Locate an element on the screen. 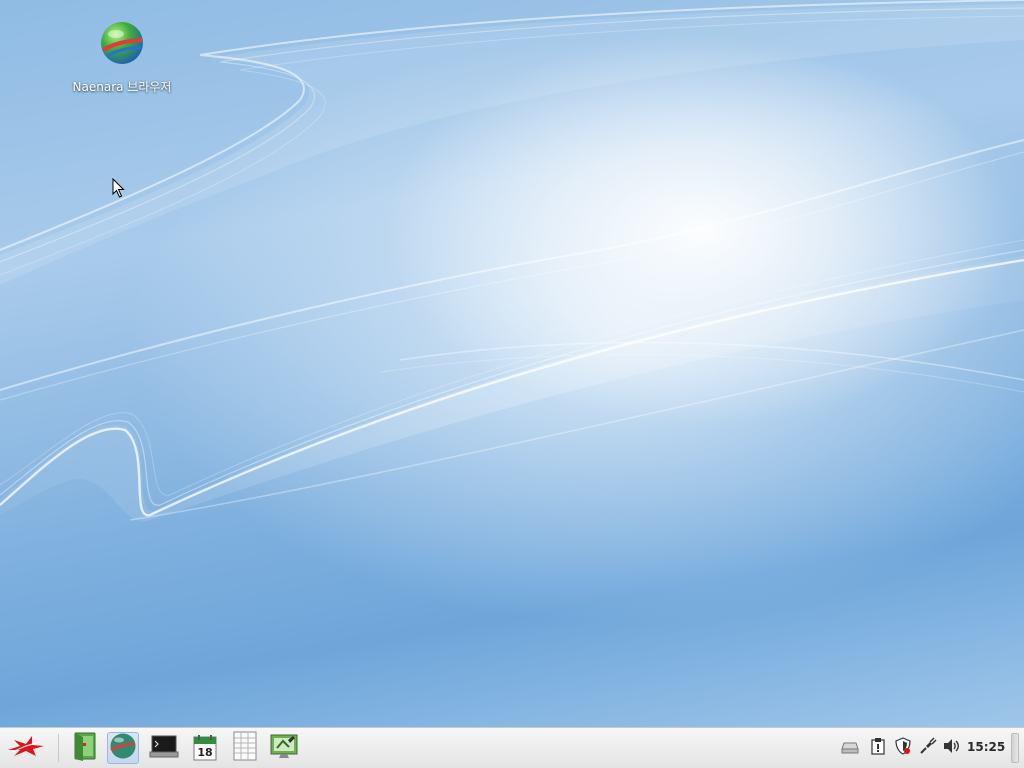  launcher-naenara-browser is located at coordinates (123, 748).